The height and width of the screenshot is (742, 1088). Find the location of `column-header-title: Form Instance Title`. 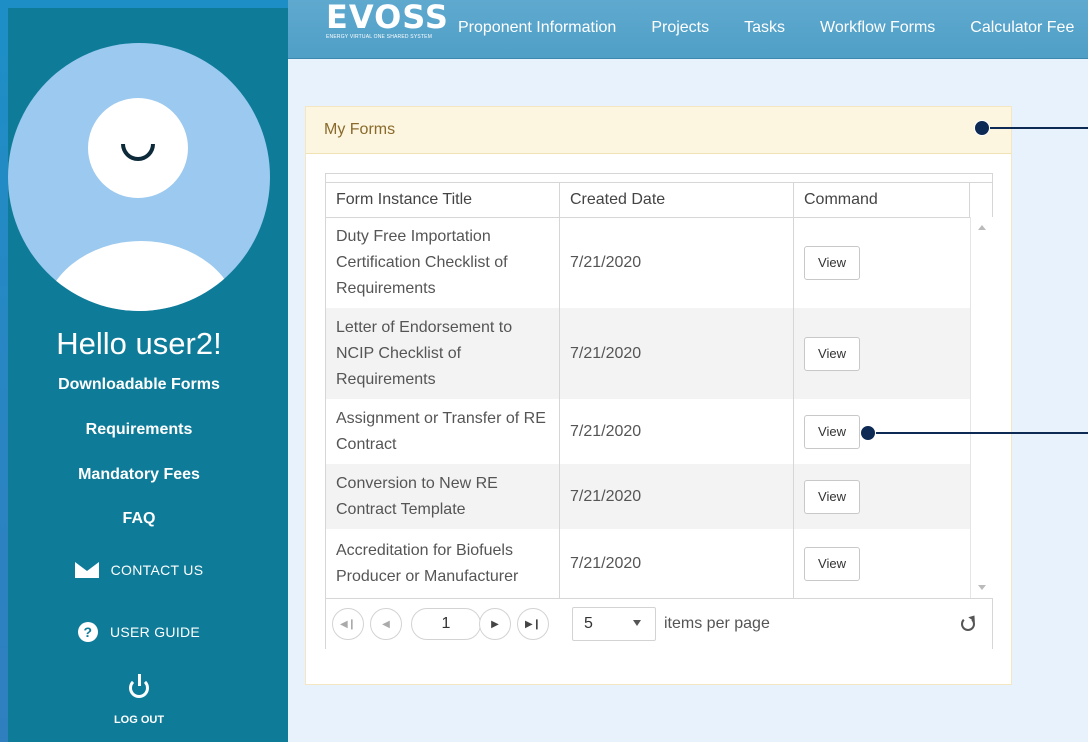

column-header-title: Form Instance Title is located at coordinates (443, 200).